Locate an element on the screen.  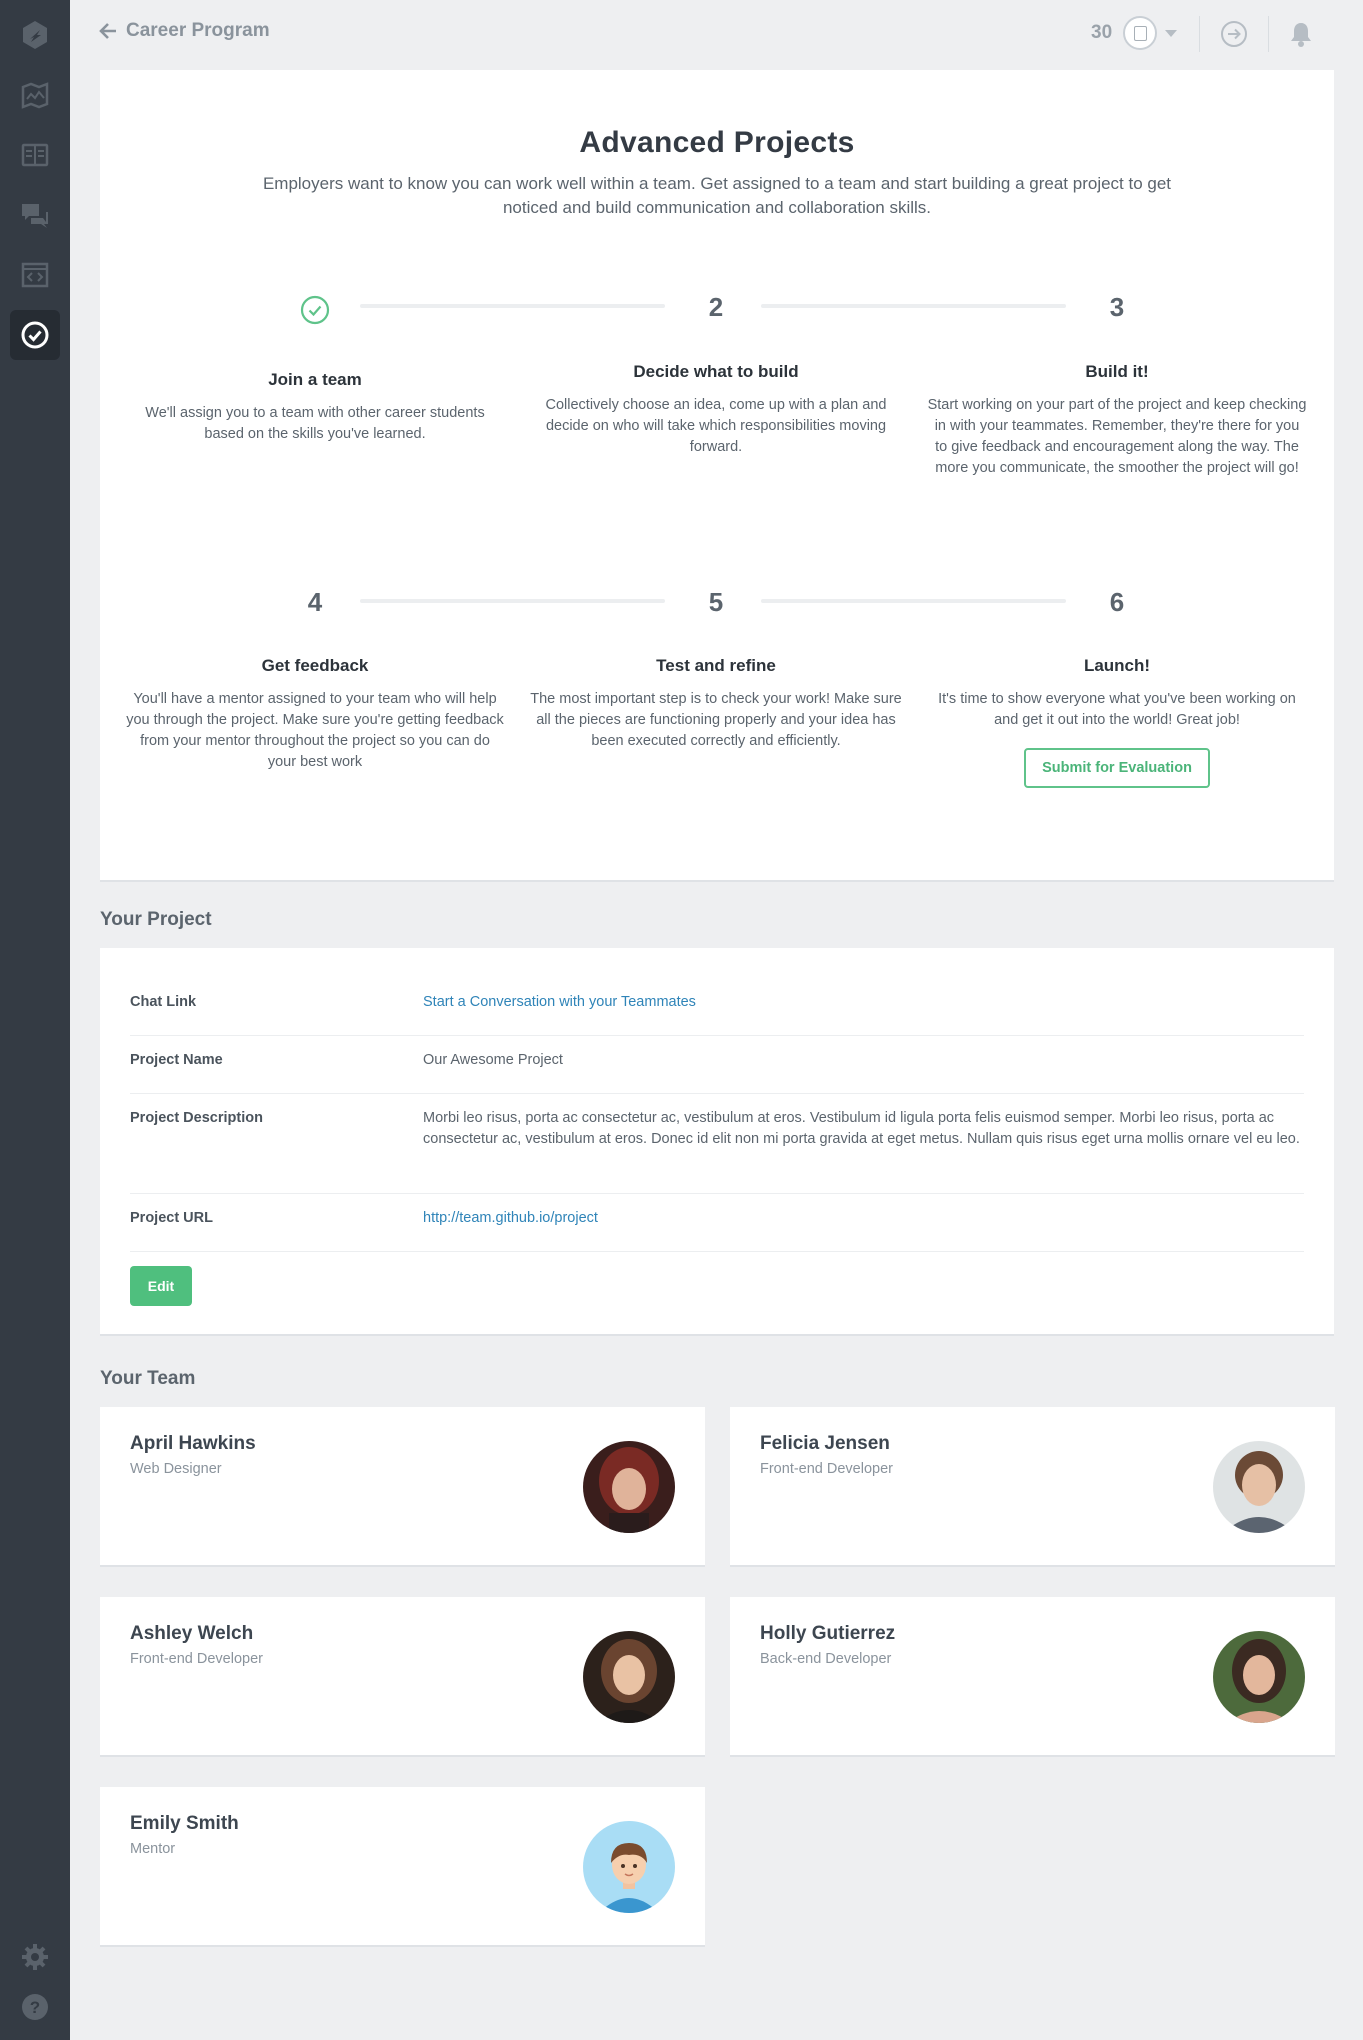
logo-icon is located at coordinates (35, 35).